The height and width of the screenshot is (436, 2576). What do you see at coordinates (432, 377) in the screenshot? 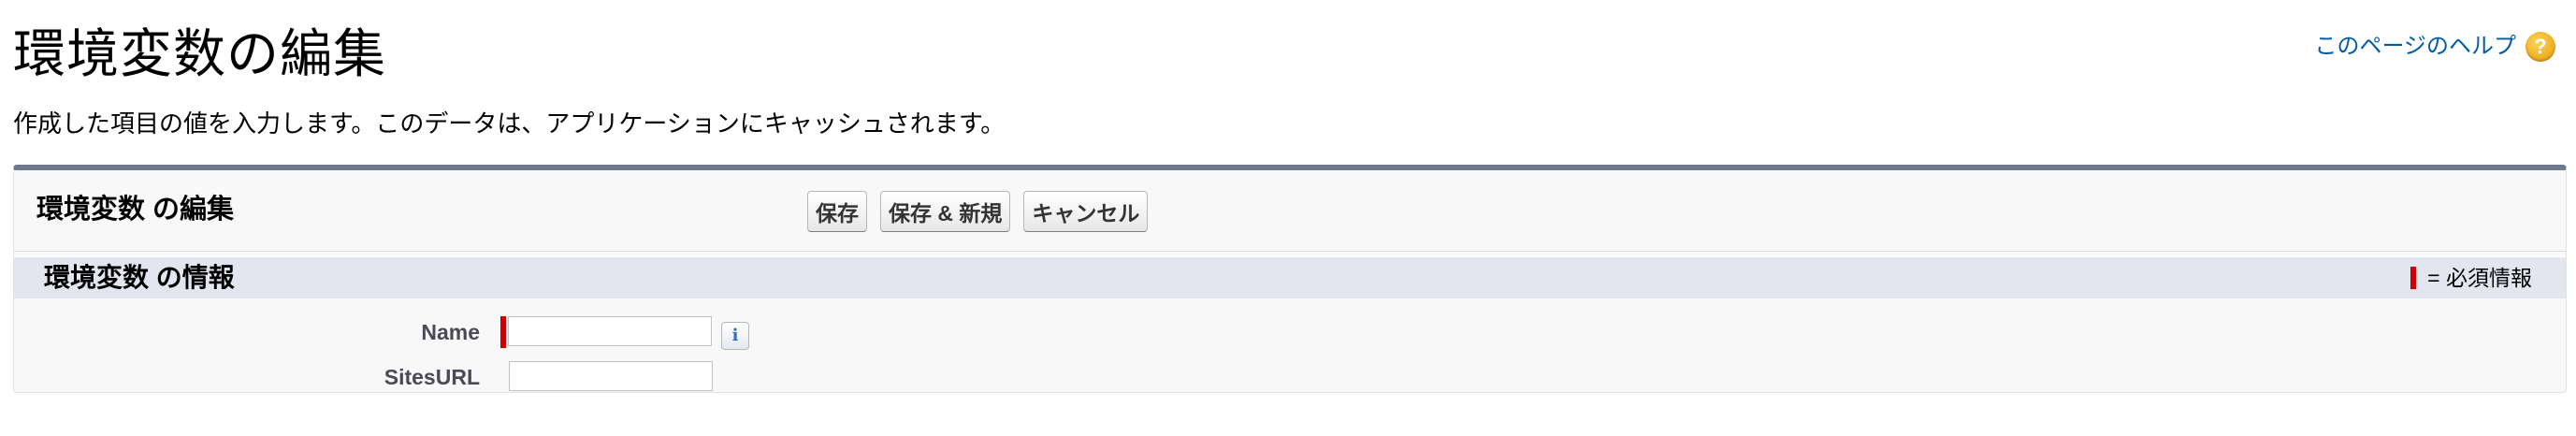
I see `sitesurl-label: SitesURL` at bounding box center [432, 377].